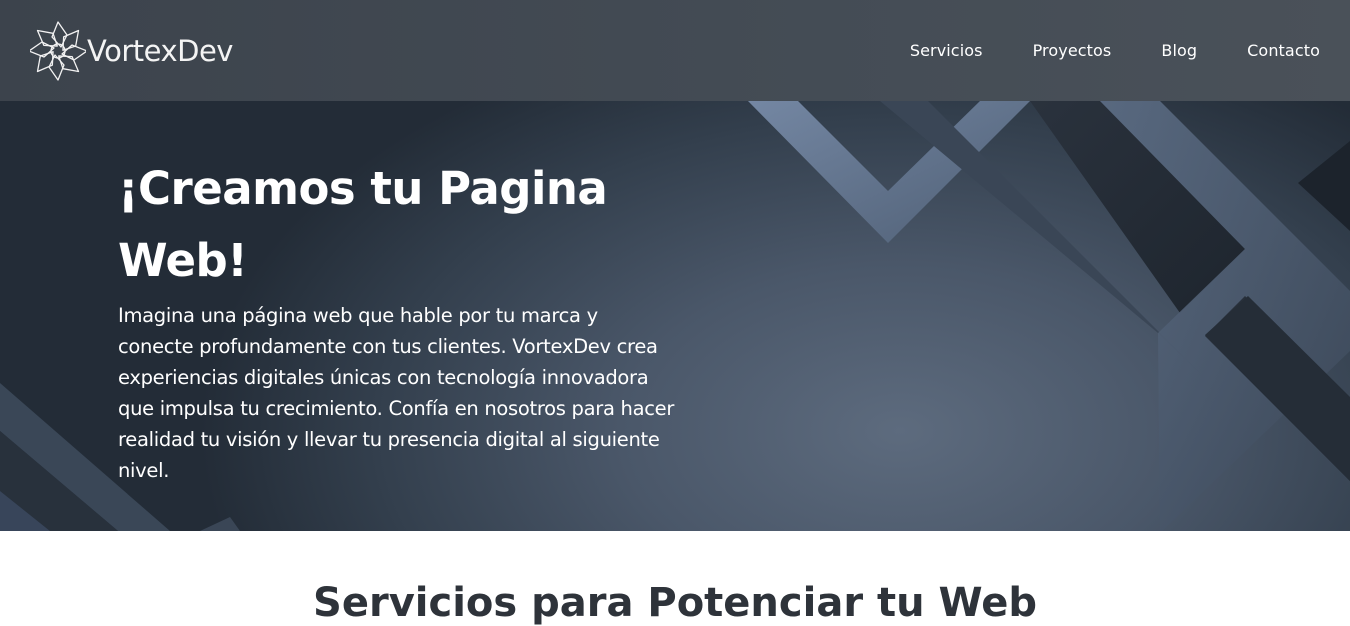 Image resolution: width=1350 pixels, height=626 pixels. Describe the element at coordinates (1283, 50) in the screenshot. I see `nav-item-contacto: Contacto` at that location.